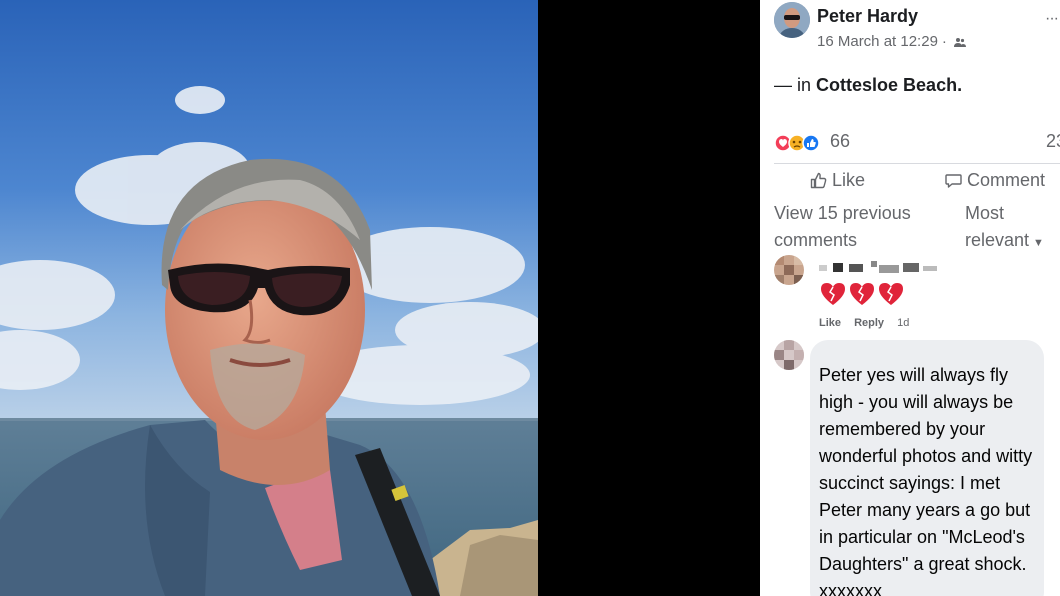 The image size is (1060, 596). What do you see at coordinates (903, 323) in the screenshot?
I see `comment-age: 1d` at bounding box center [903, 323].